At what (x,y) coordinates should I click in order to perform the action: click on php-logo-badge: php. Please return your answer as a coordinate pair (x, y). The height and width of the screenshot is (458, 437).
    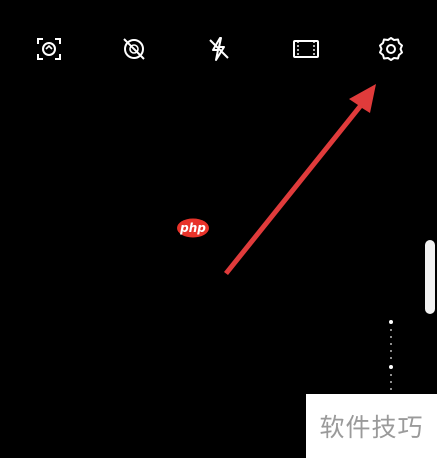
    Looking at the image, I should click on (193, 228).